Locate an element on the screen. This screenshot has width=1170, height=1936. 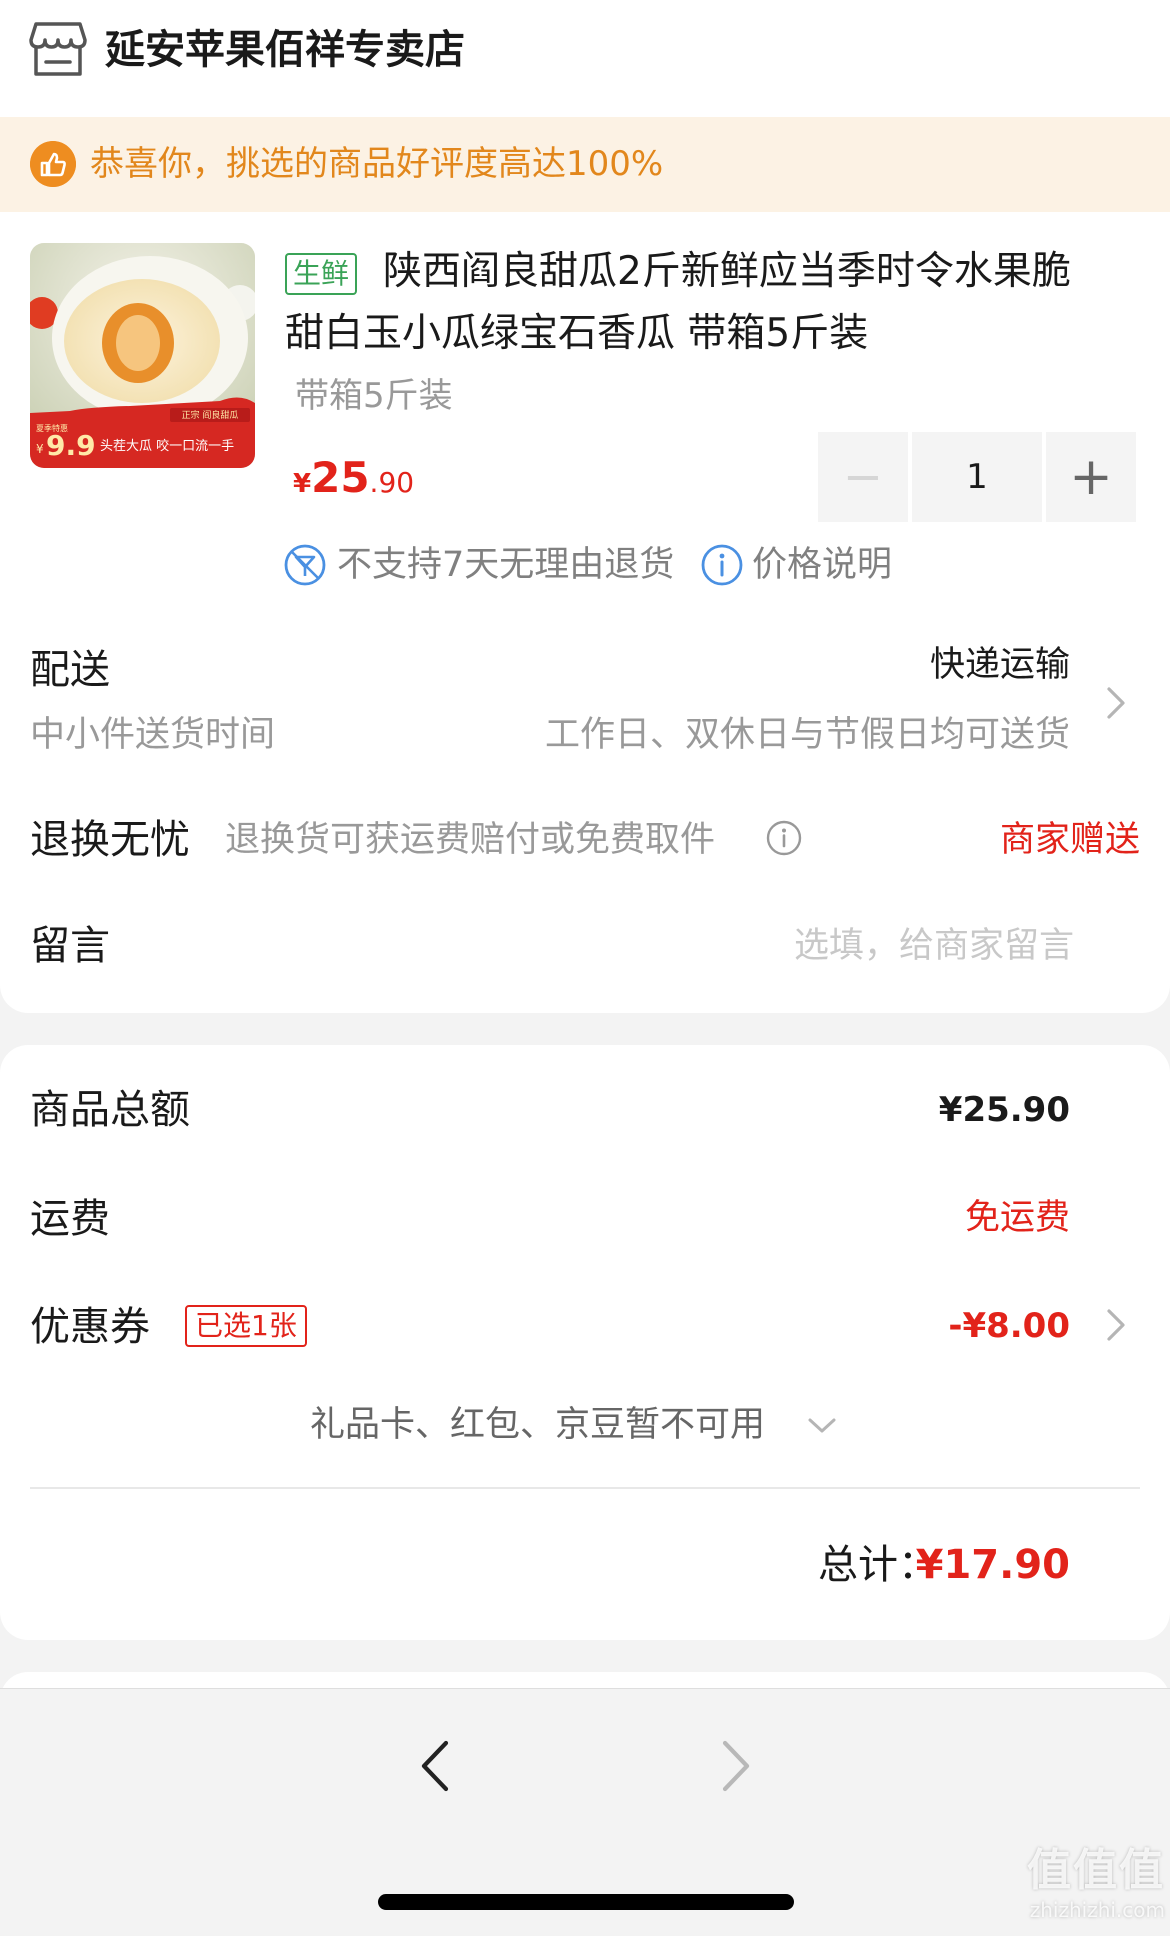
product-title-line1: 陕西阎良甜瓜2斤新鲜应当季时令水果脆 is located at coordinates (727, 272).